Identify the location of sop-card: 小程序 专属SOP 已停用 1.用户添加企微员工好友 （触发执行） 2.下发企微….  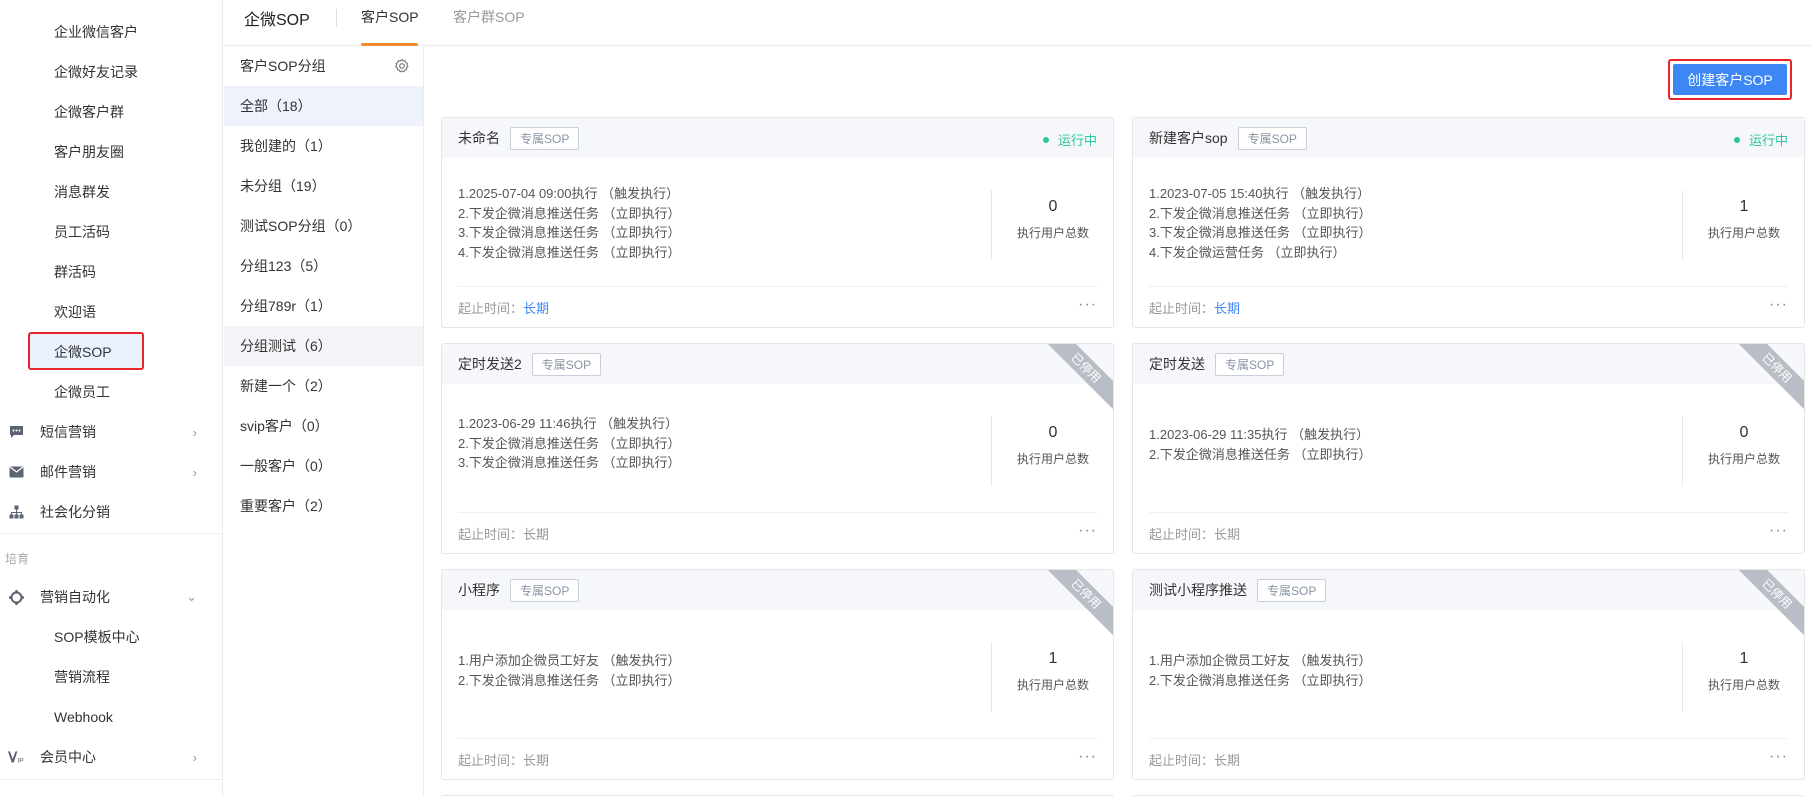
(777, 674).